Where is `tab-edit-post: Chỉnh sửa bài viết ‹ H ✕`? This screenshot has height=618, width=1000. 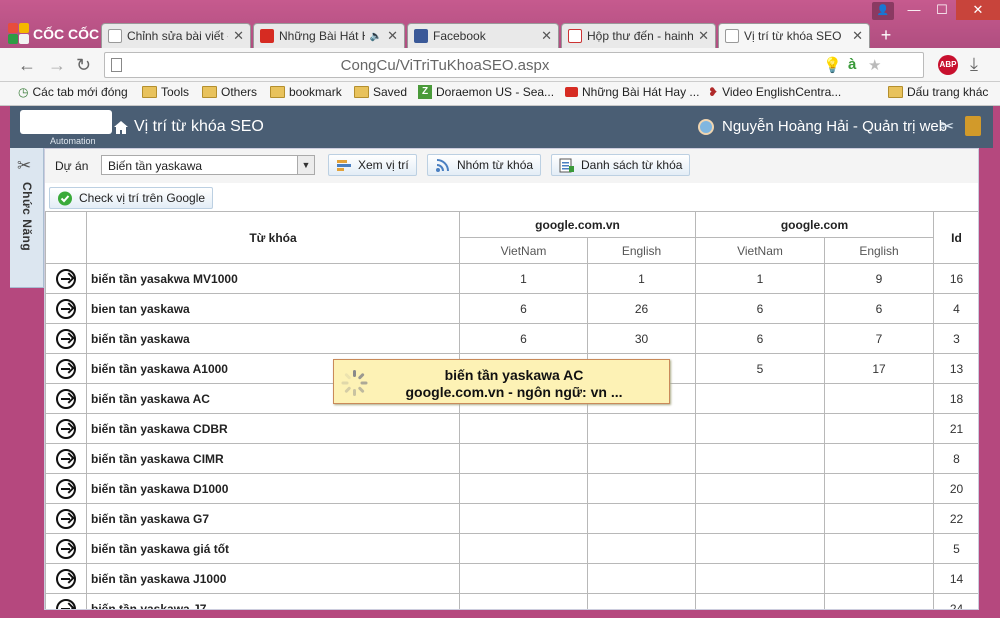
tab-edit-post: Chỉnh sửa bài viết ‹ H ✕ is located at coordinates (176, 35).